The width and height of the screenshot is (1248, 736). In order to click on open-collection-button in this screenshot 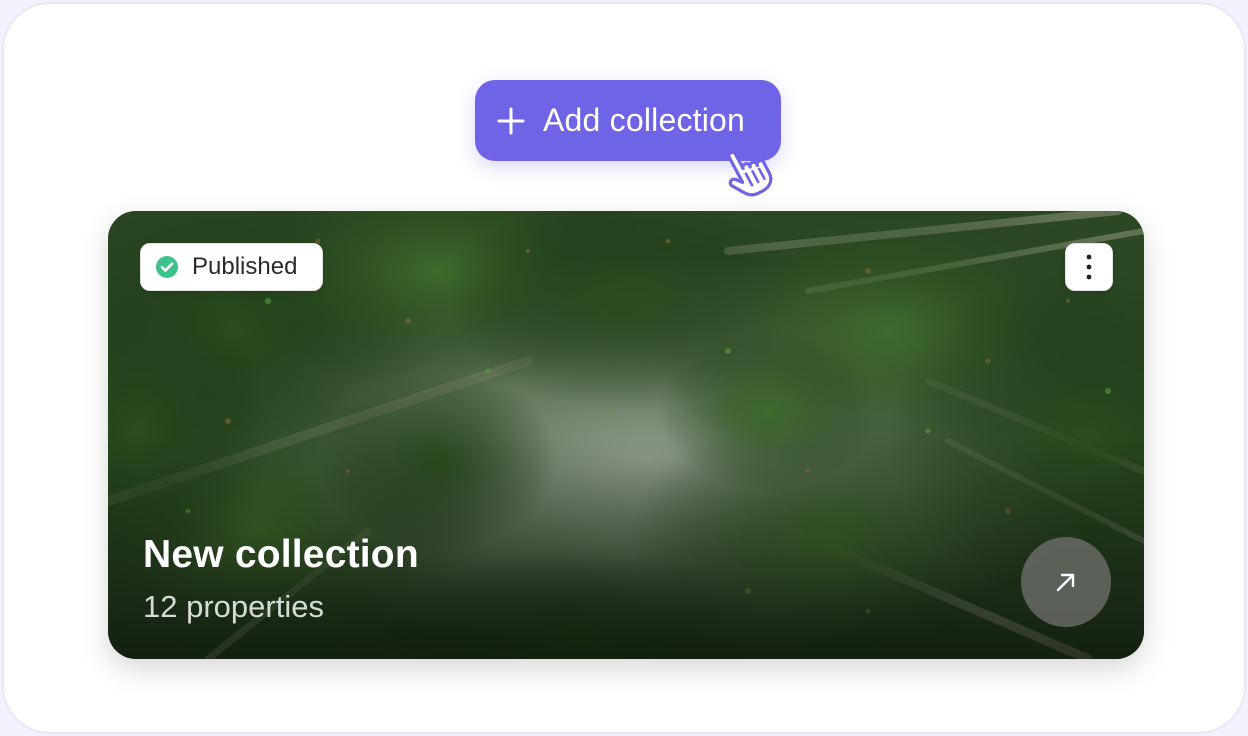, I will do `click(1066, 582)`.